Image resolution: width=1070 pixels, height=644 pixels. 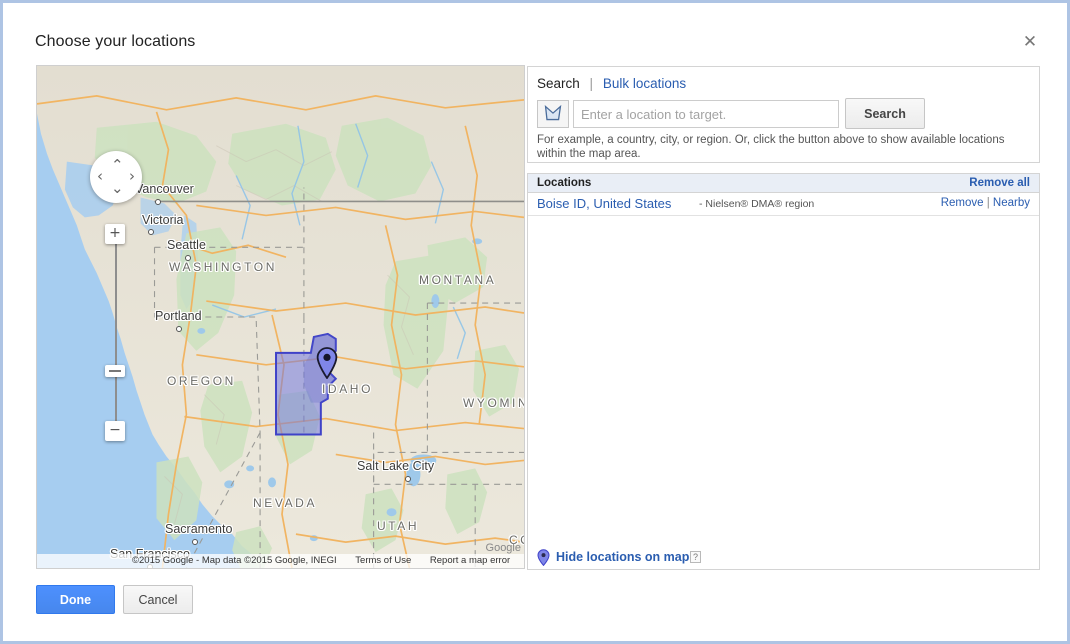 What do you see at coordinates (783, 183) in the screenshot?
I see `locations-header: Locations Remove all` at bounding box center [783, 183].